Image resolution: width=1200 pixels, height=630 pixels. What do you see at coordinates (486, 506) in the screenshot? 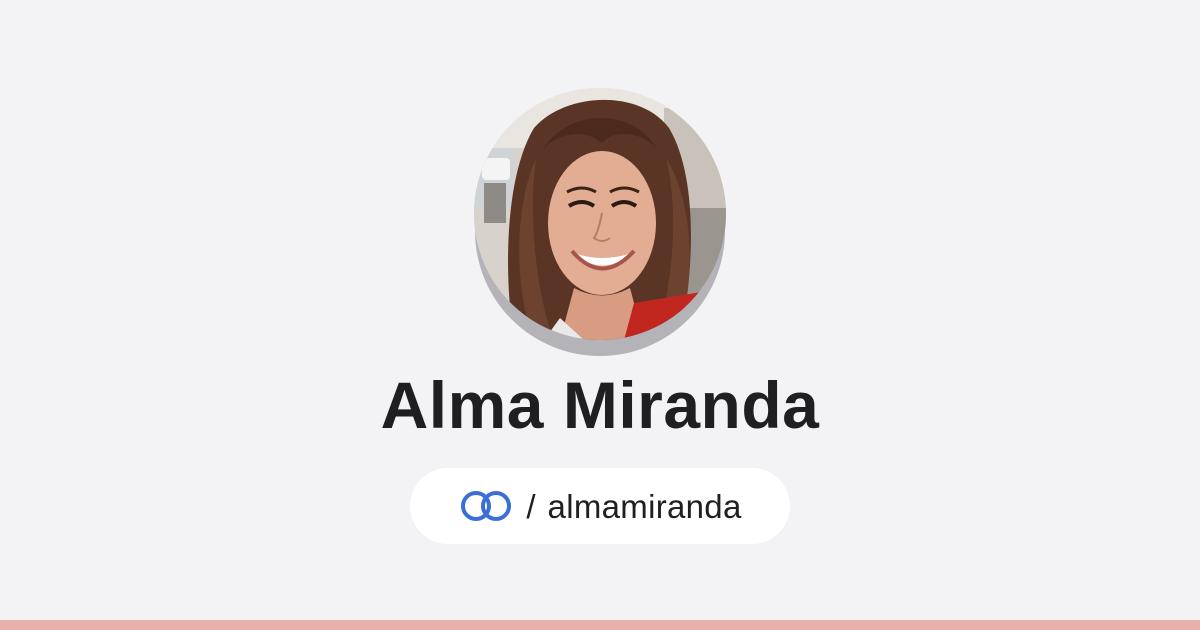
I see `linked-circles-icon` at bounding box center [486, 506].